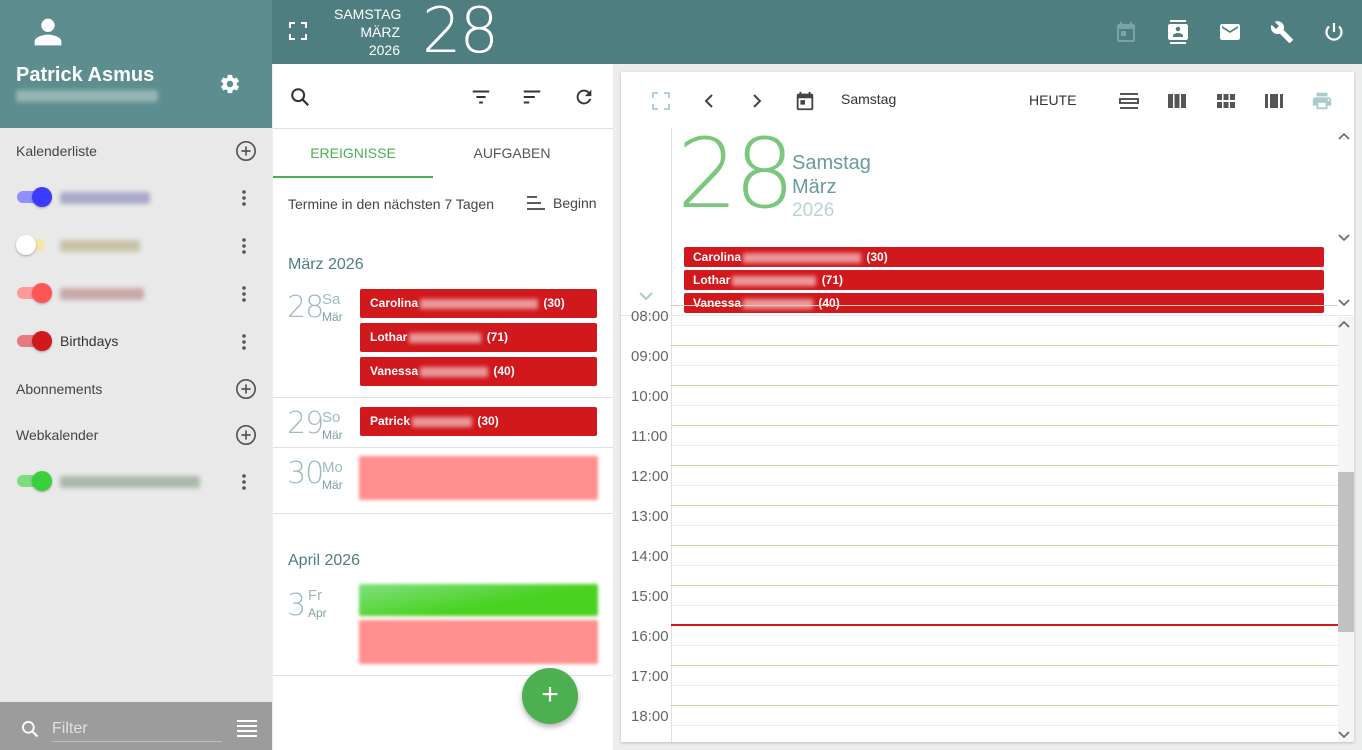 Image resolution: width=1362 pixels, height=750 pixels. What do you see at coordinates (584, 97) in the screenshot?
I see `refresh-icon` at bounding box center [584, 97].